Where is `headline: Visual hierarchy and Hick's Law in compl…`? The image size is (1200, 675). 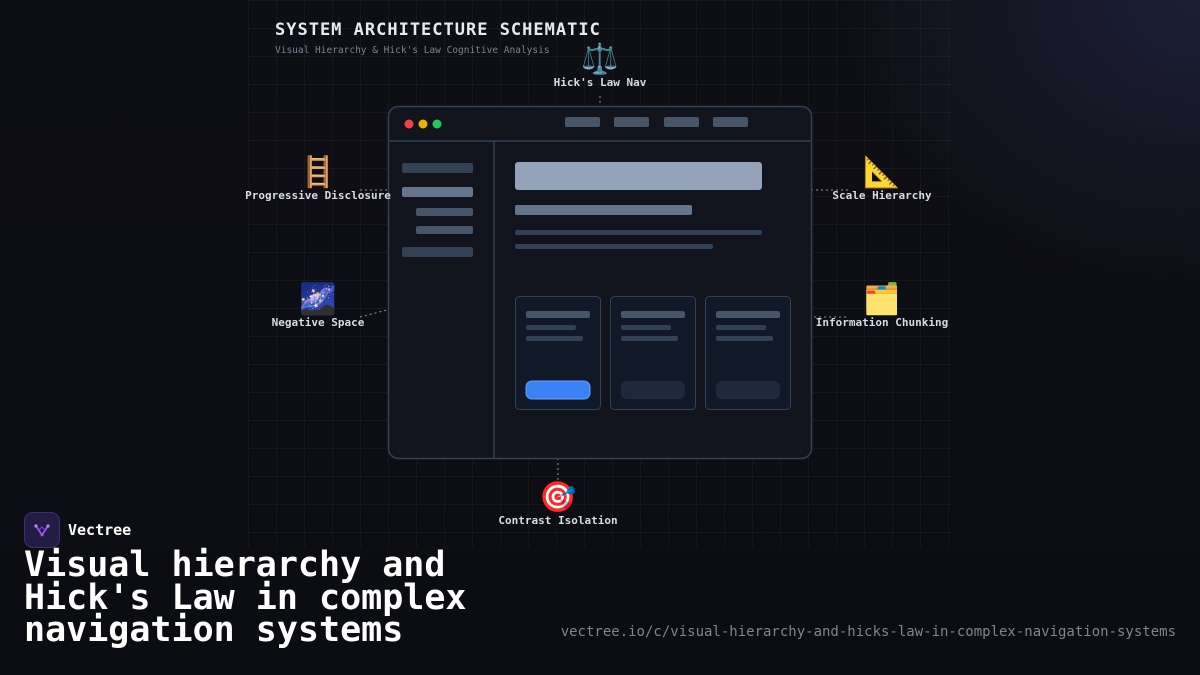
headline: Visual hierarchy and Hick's Law in compl… is located at coordinates (245, 597).